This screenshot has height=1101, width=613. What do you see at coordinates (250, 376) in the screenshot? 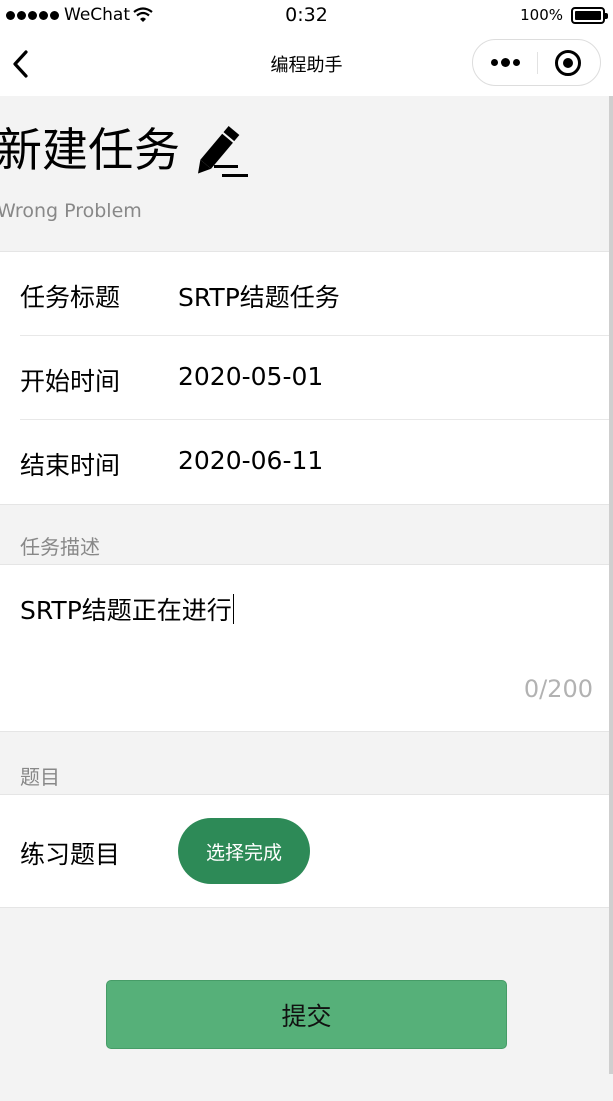
I see `start-date-picker: 2020-05-01` at bounding box center [250, 376].